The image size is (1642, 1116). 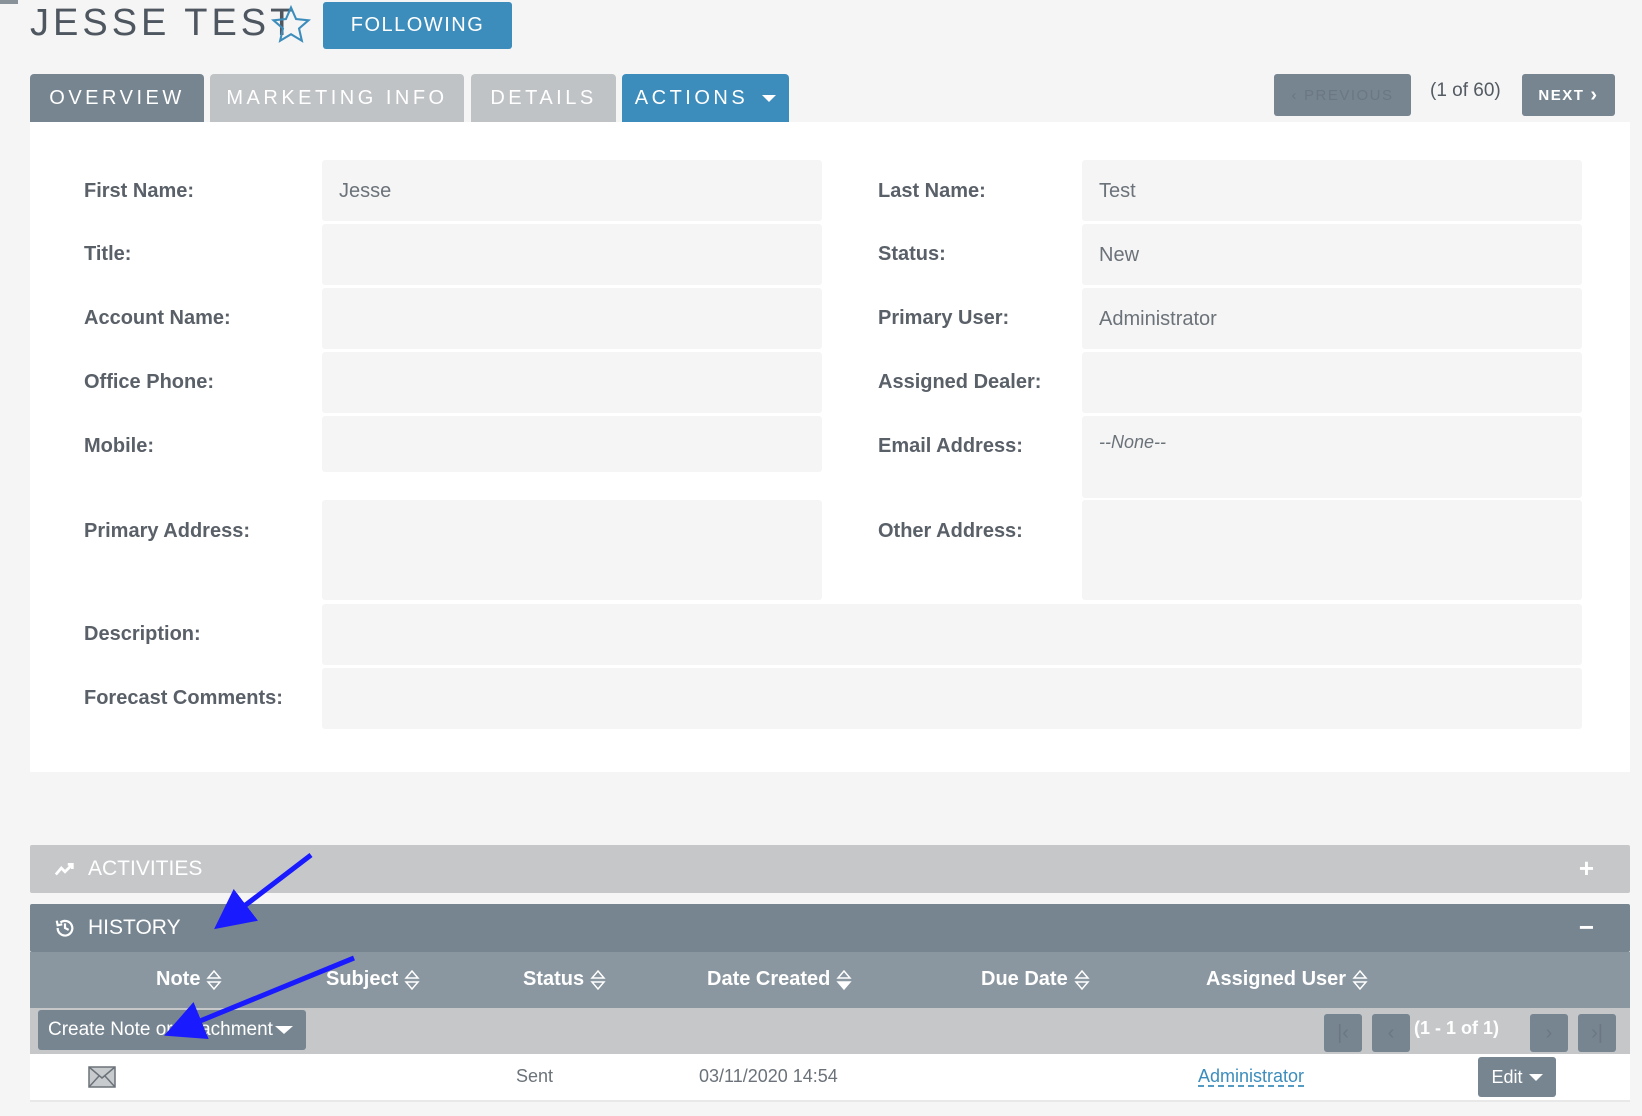 I want to click on description-label: Description:, so click(x=142, y=634).